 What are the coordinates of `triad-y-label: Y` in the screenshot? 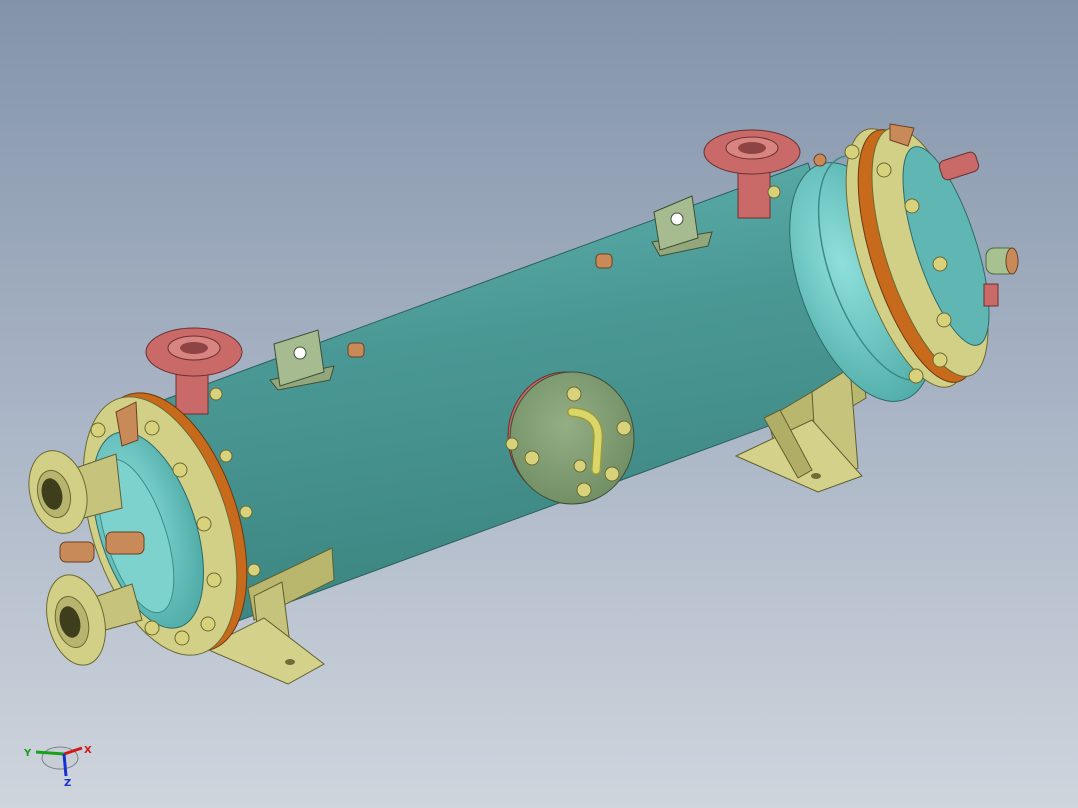 It's located at (27, 753).